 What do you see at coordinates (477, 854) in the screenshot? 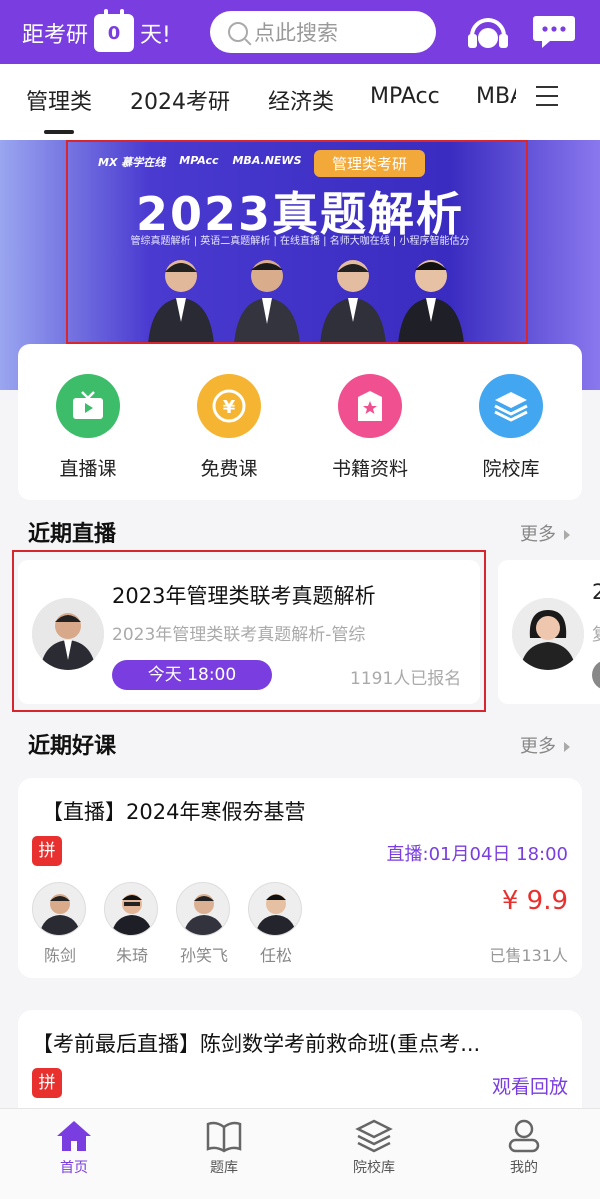
I see `course-live-time: 直播:01月04日 18:00` at bounding box center [477, 854].